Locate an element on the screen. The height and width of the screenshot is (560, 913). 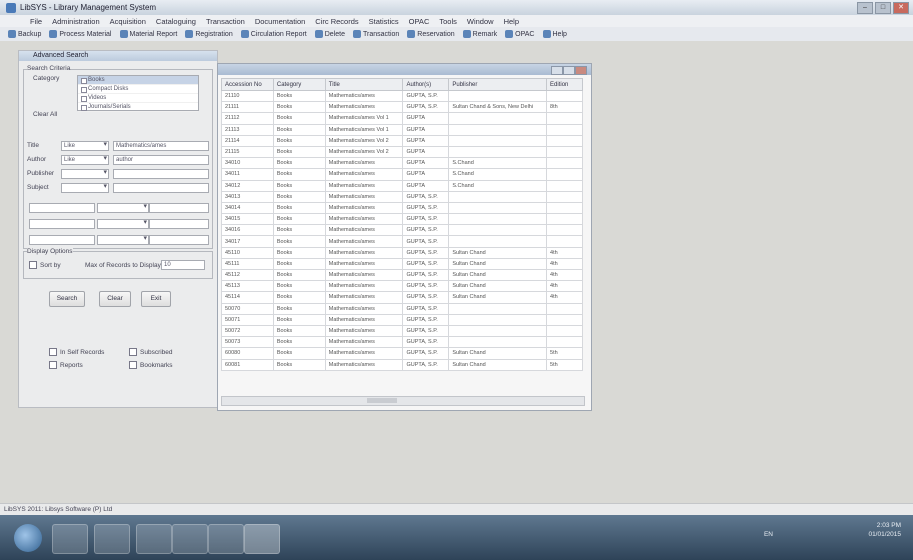
horizontal-scrollbar is located at coordinates (403, 401).